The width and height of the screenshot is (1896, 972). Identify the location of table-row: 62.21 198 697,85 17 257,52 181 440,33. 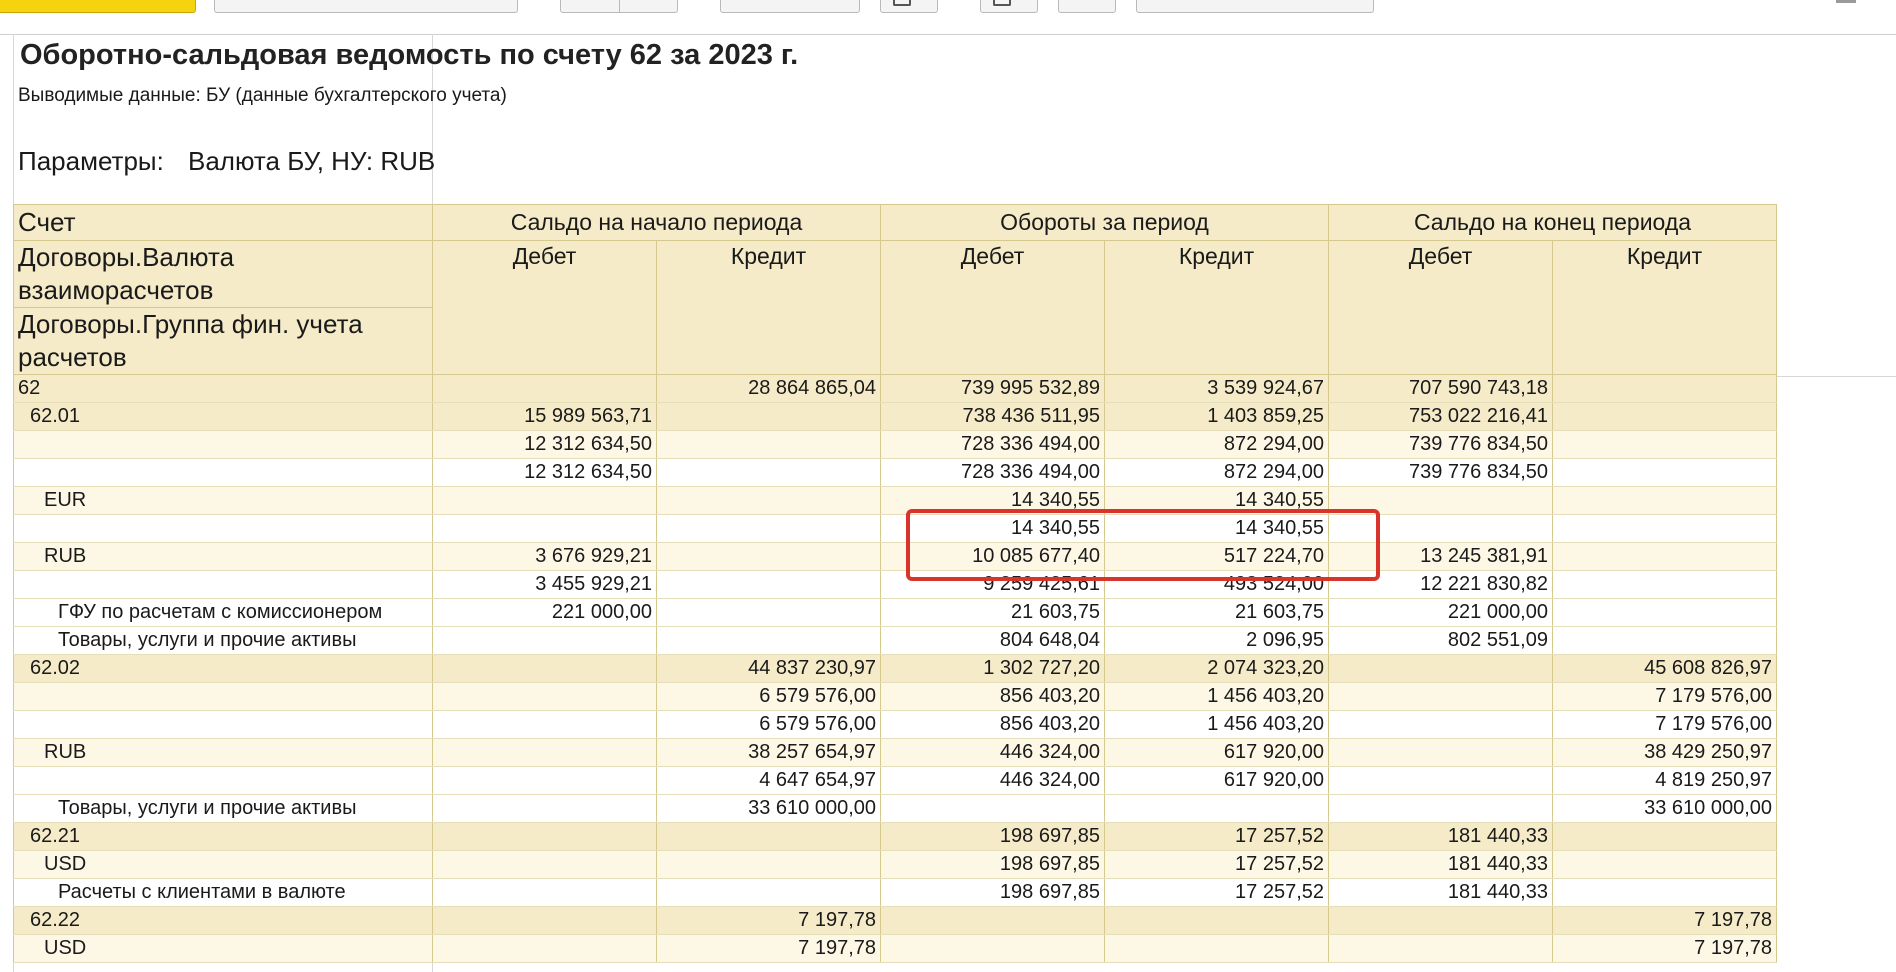
(895, 836).